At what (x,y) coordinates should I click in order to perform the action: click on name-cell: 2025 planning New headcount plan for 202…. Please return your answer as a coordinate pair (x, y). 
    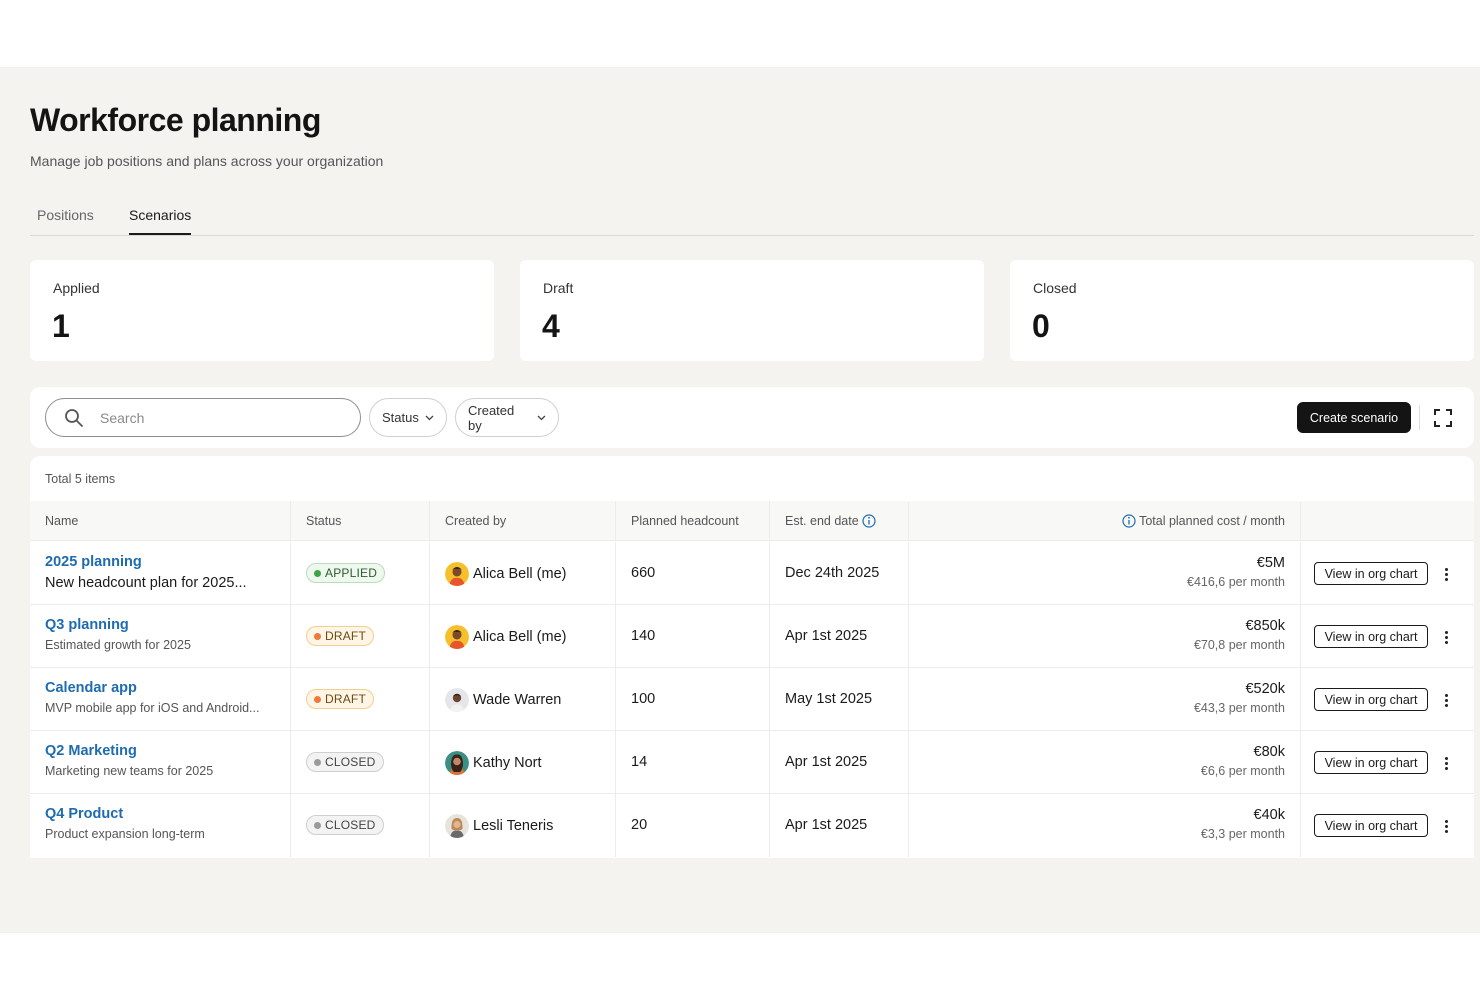
    Looking at the image, I should click on (160, 573).